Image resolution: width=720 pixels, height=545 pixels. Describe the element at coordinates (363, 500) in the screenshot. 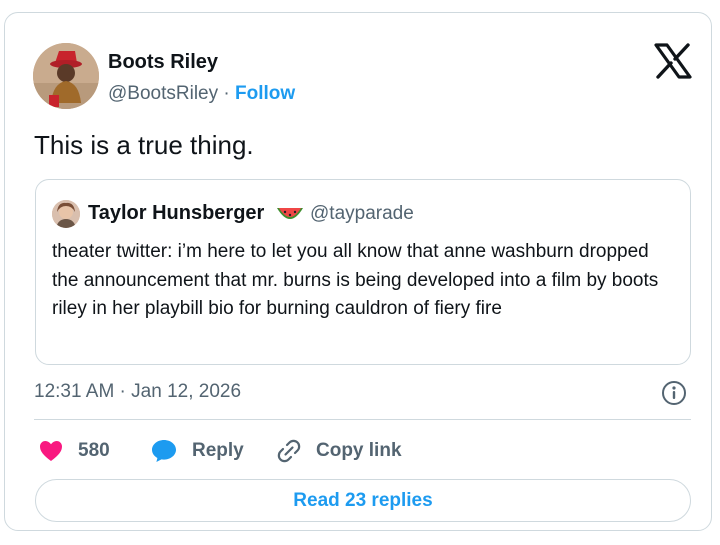

I see `read-replies-button: Read 23 replies` at that location.